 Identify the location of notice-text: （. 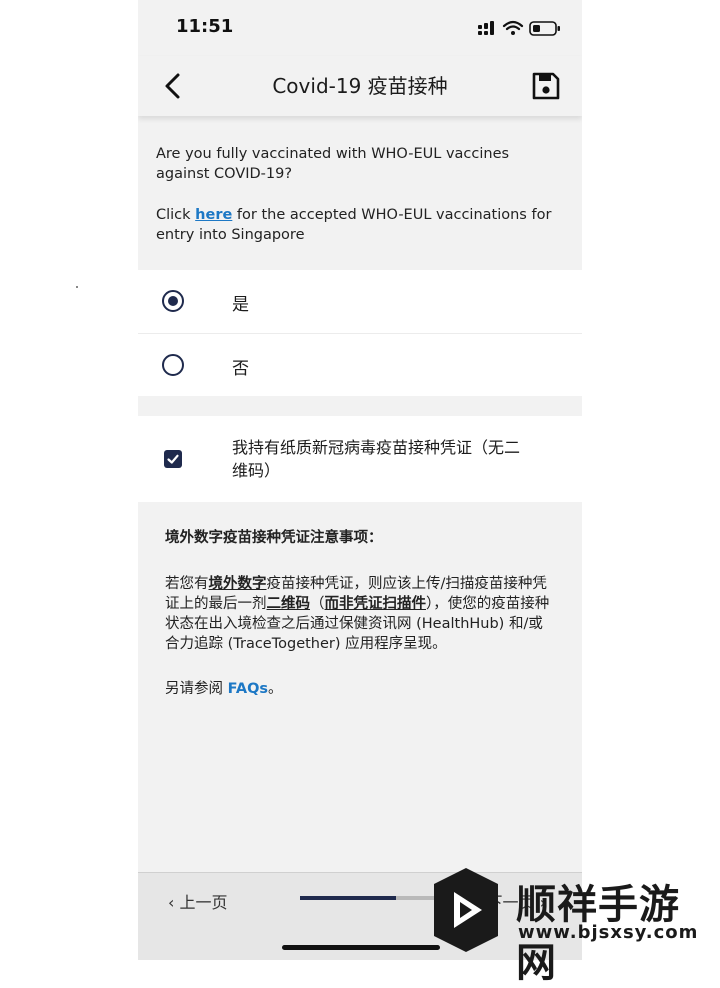
(317, 604).